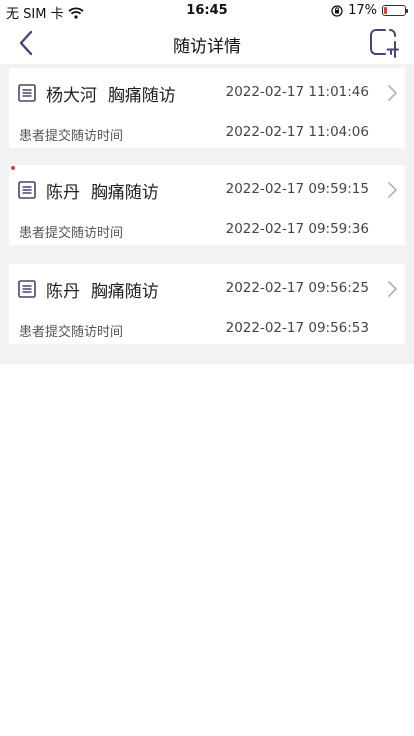 The image size is (414, 736). I want to click on orientation-lock-icon, so click(337, 10).